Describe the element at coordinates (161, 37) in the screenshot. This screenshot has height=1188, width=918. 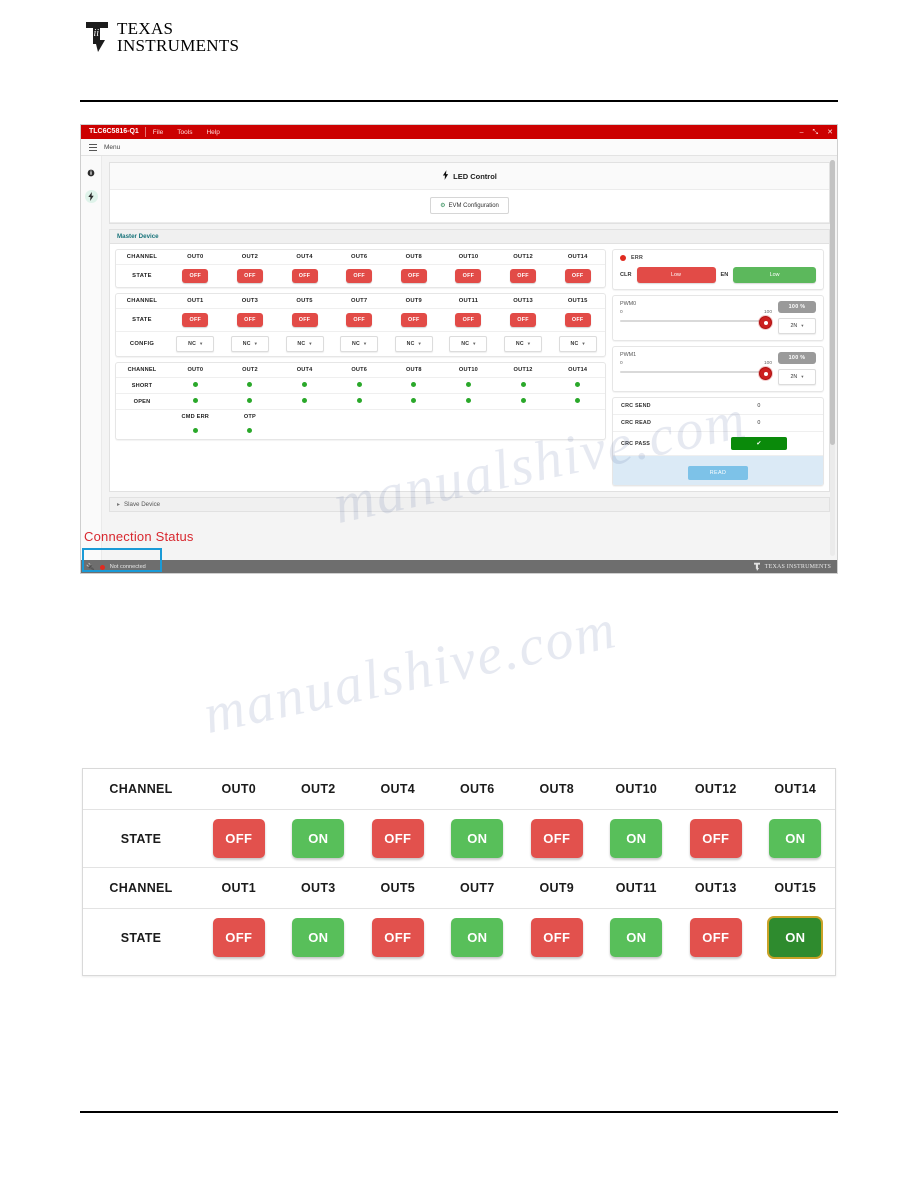
I see `ti-logo: ii TEXAS INSTRUMENTS` at that location.